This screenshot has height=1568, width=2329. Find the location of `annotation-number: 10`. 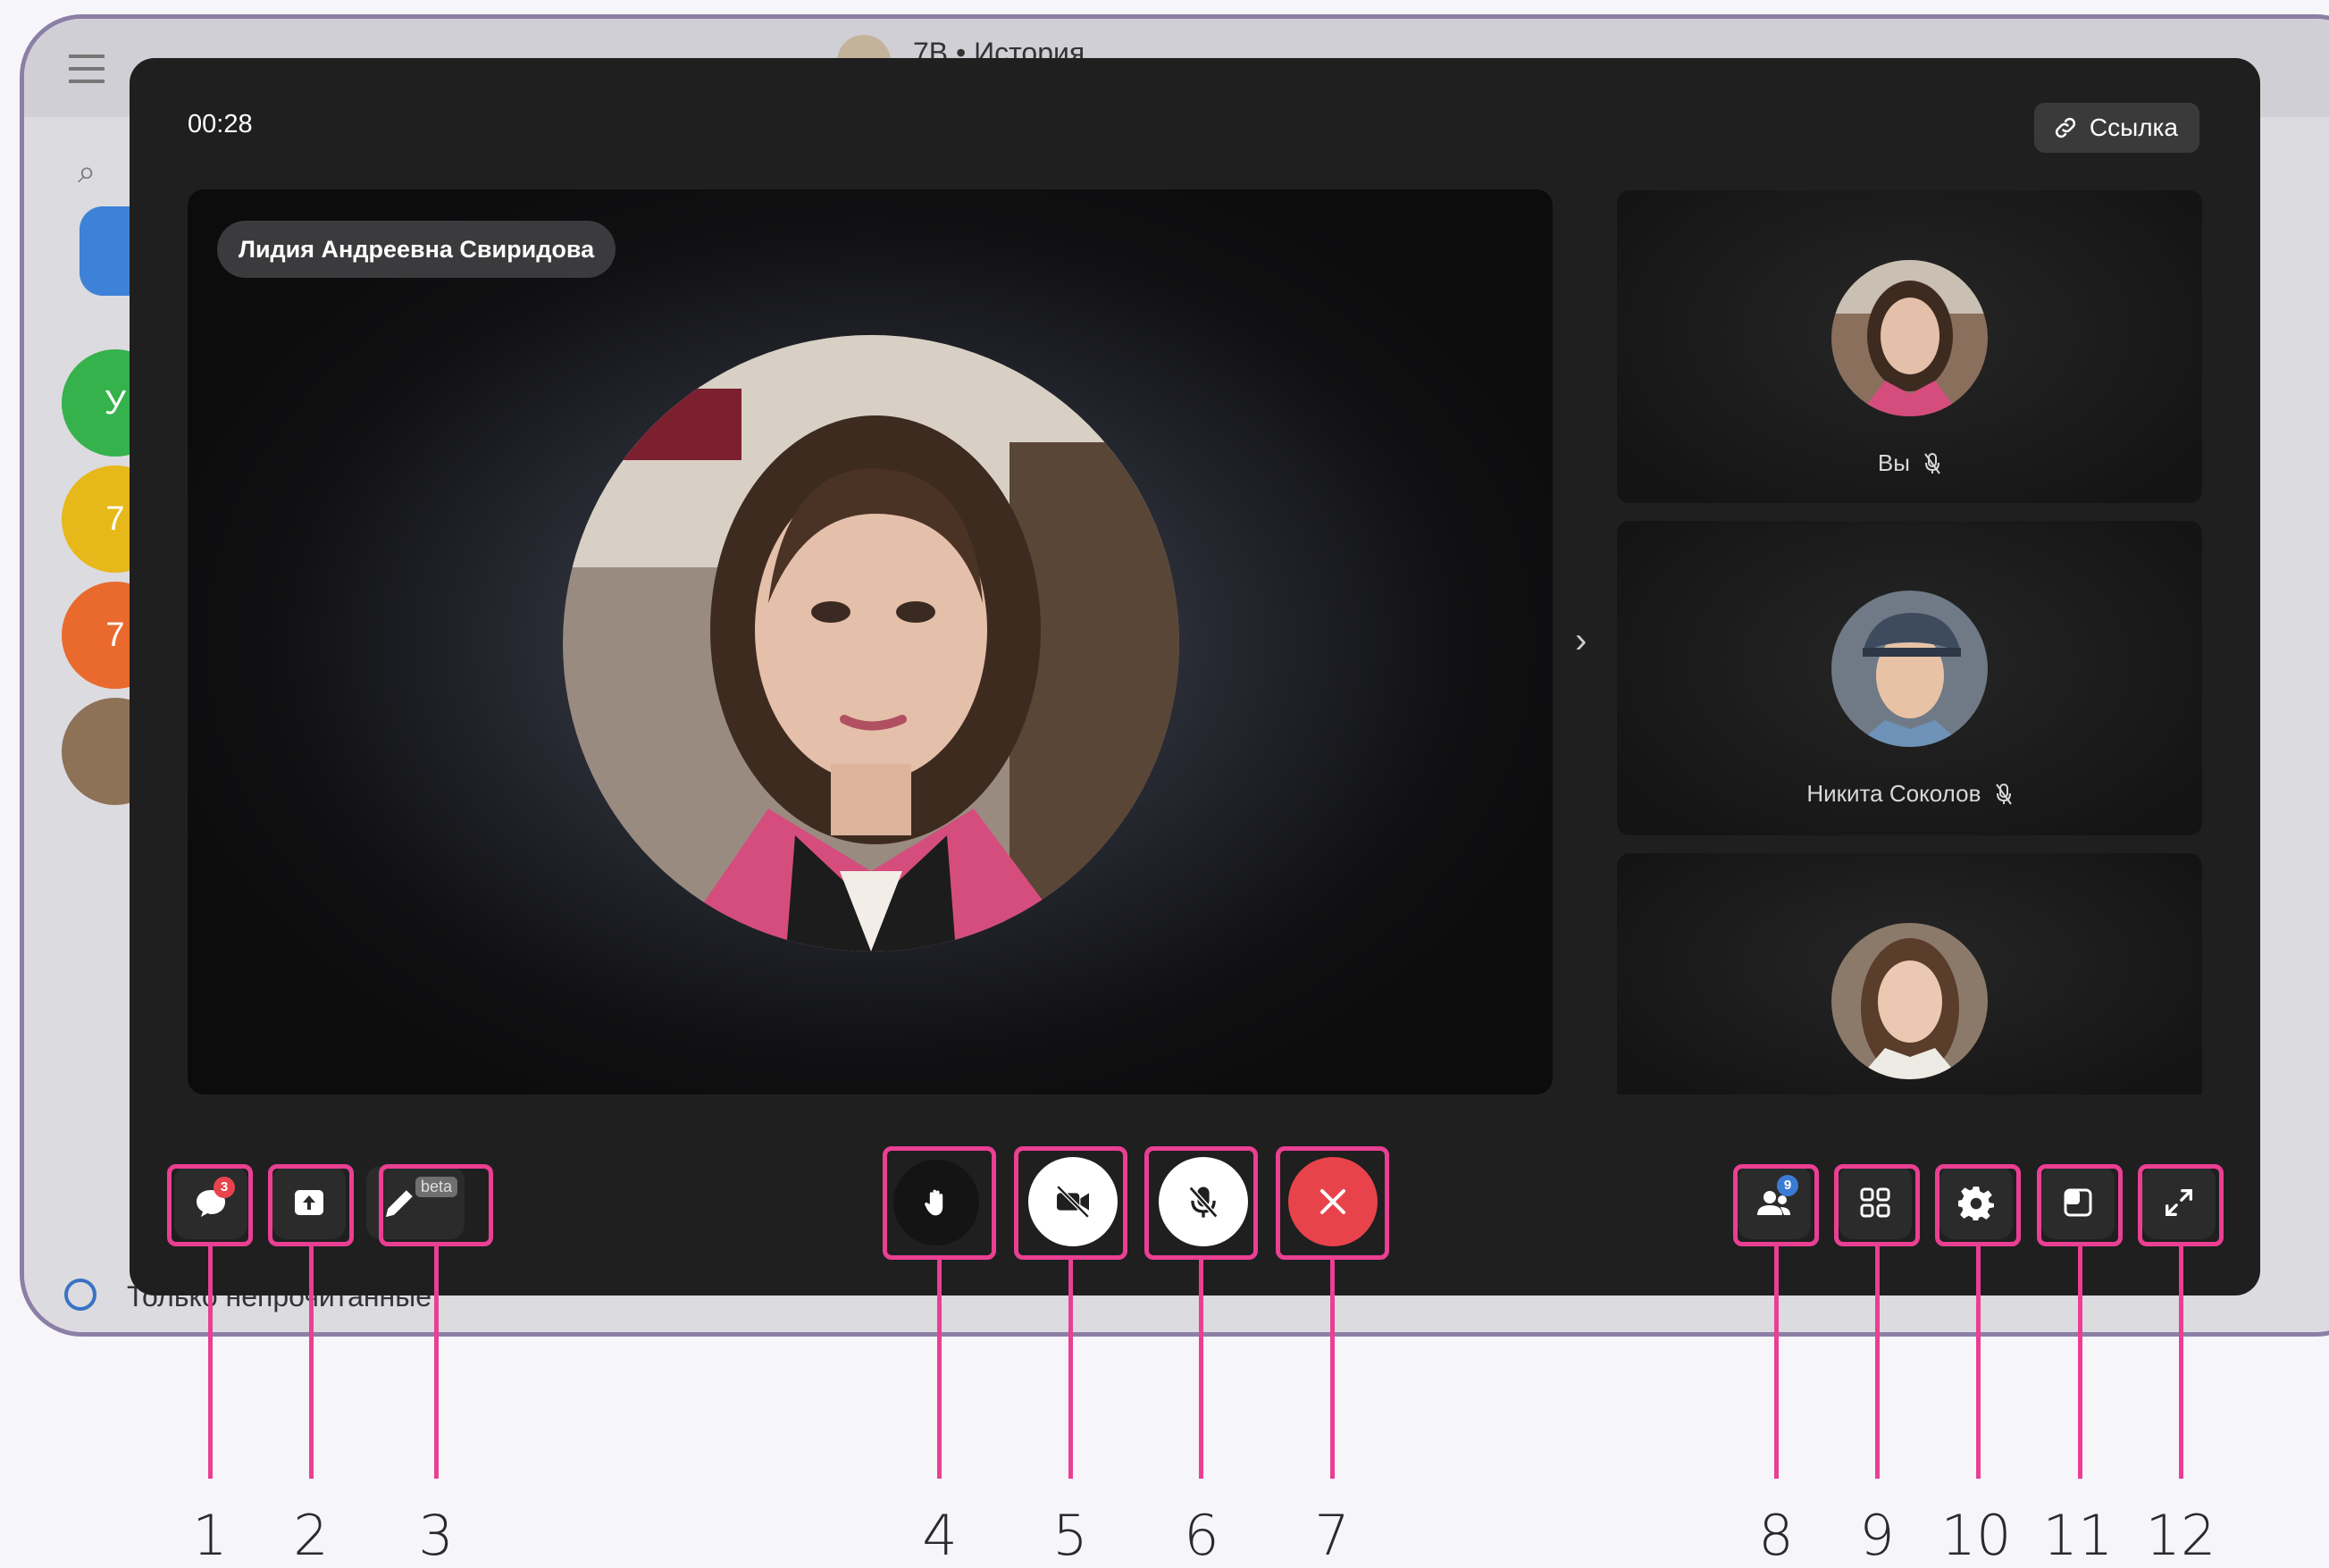

annotation-number: 10 is located at coordinates (1976, 1535).